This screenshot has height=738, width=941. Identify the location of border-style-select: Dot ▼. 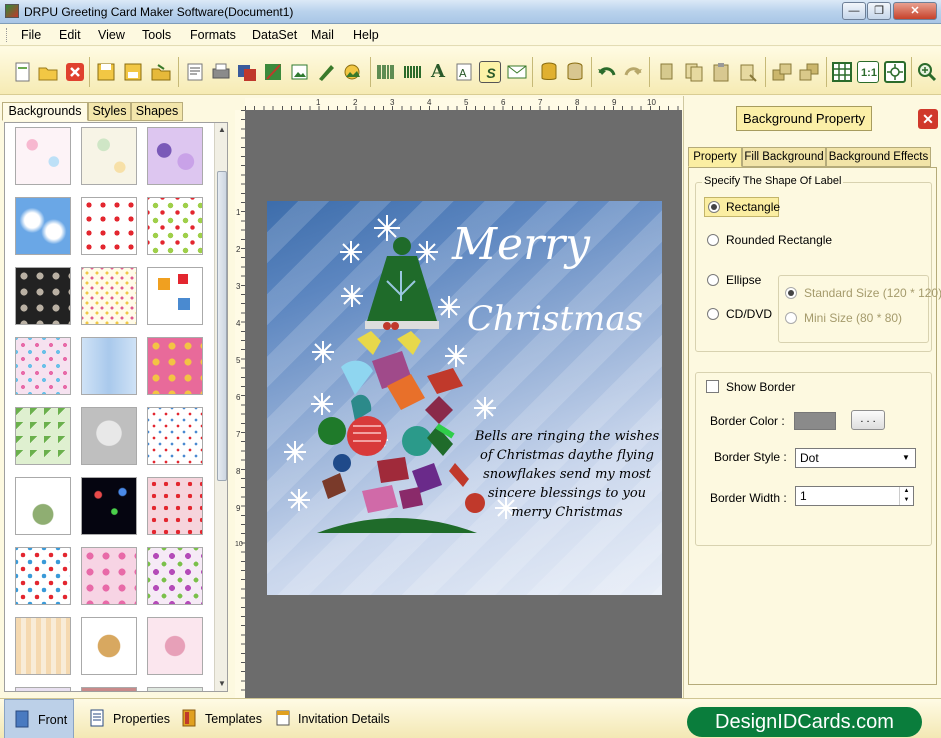
(855, 458).